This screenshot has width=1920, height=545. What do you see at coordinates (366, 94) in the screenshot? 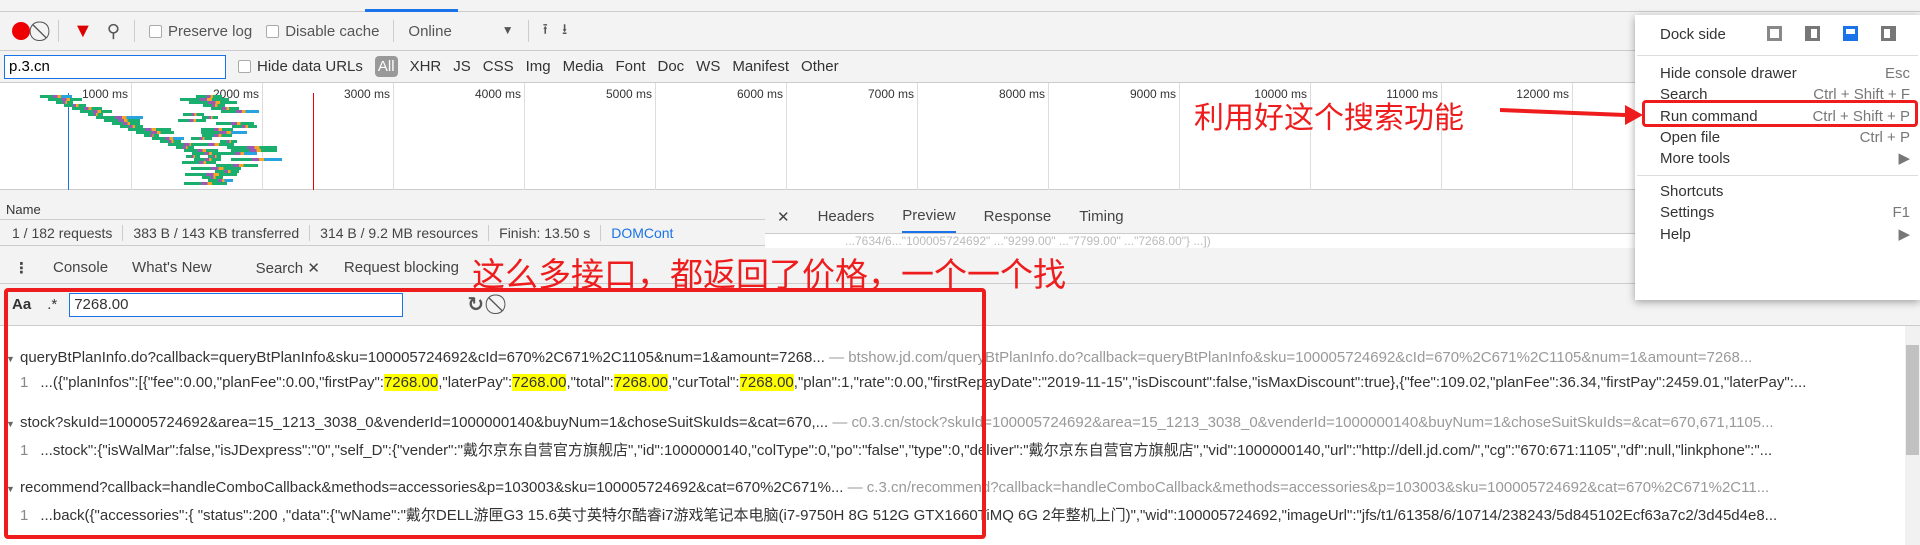
I see `timeline-tick-label: 3000 ms` at bounding box center [366, 94].